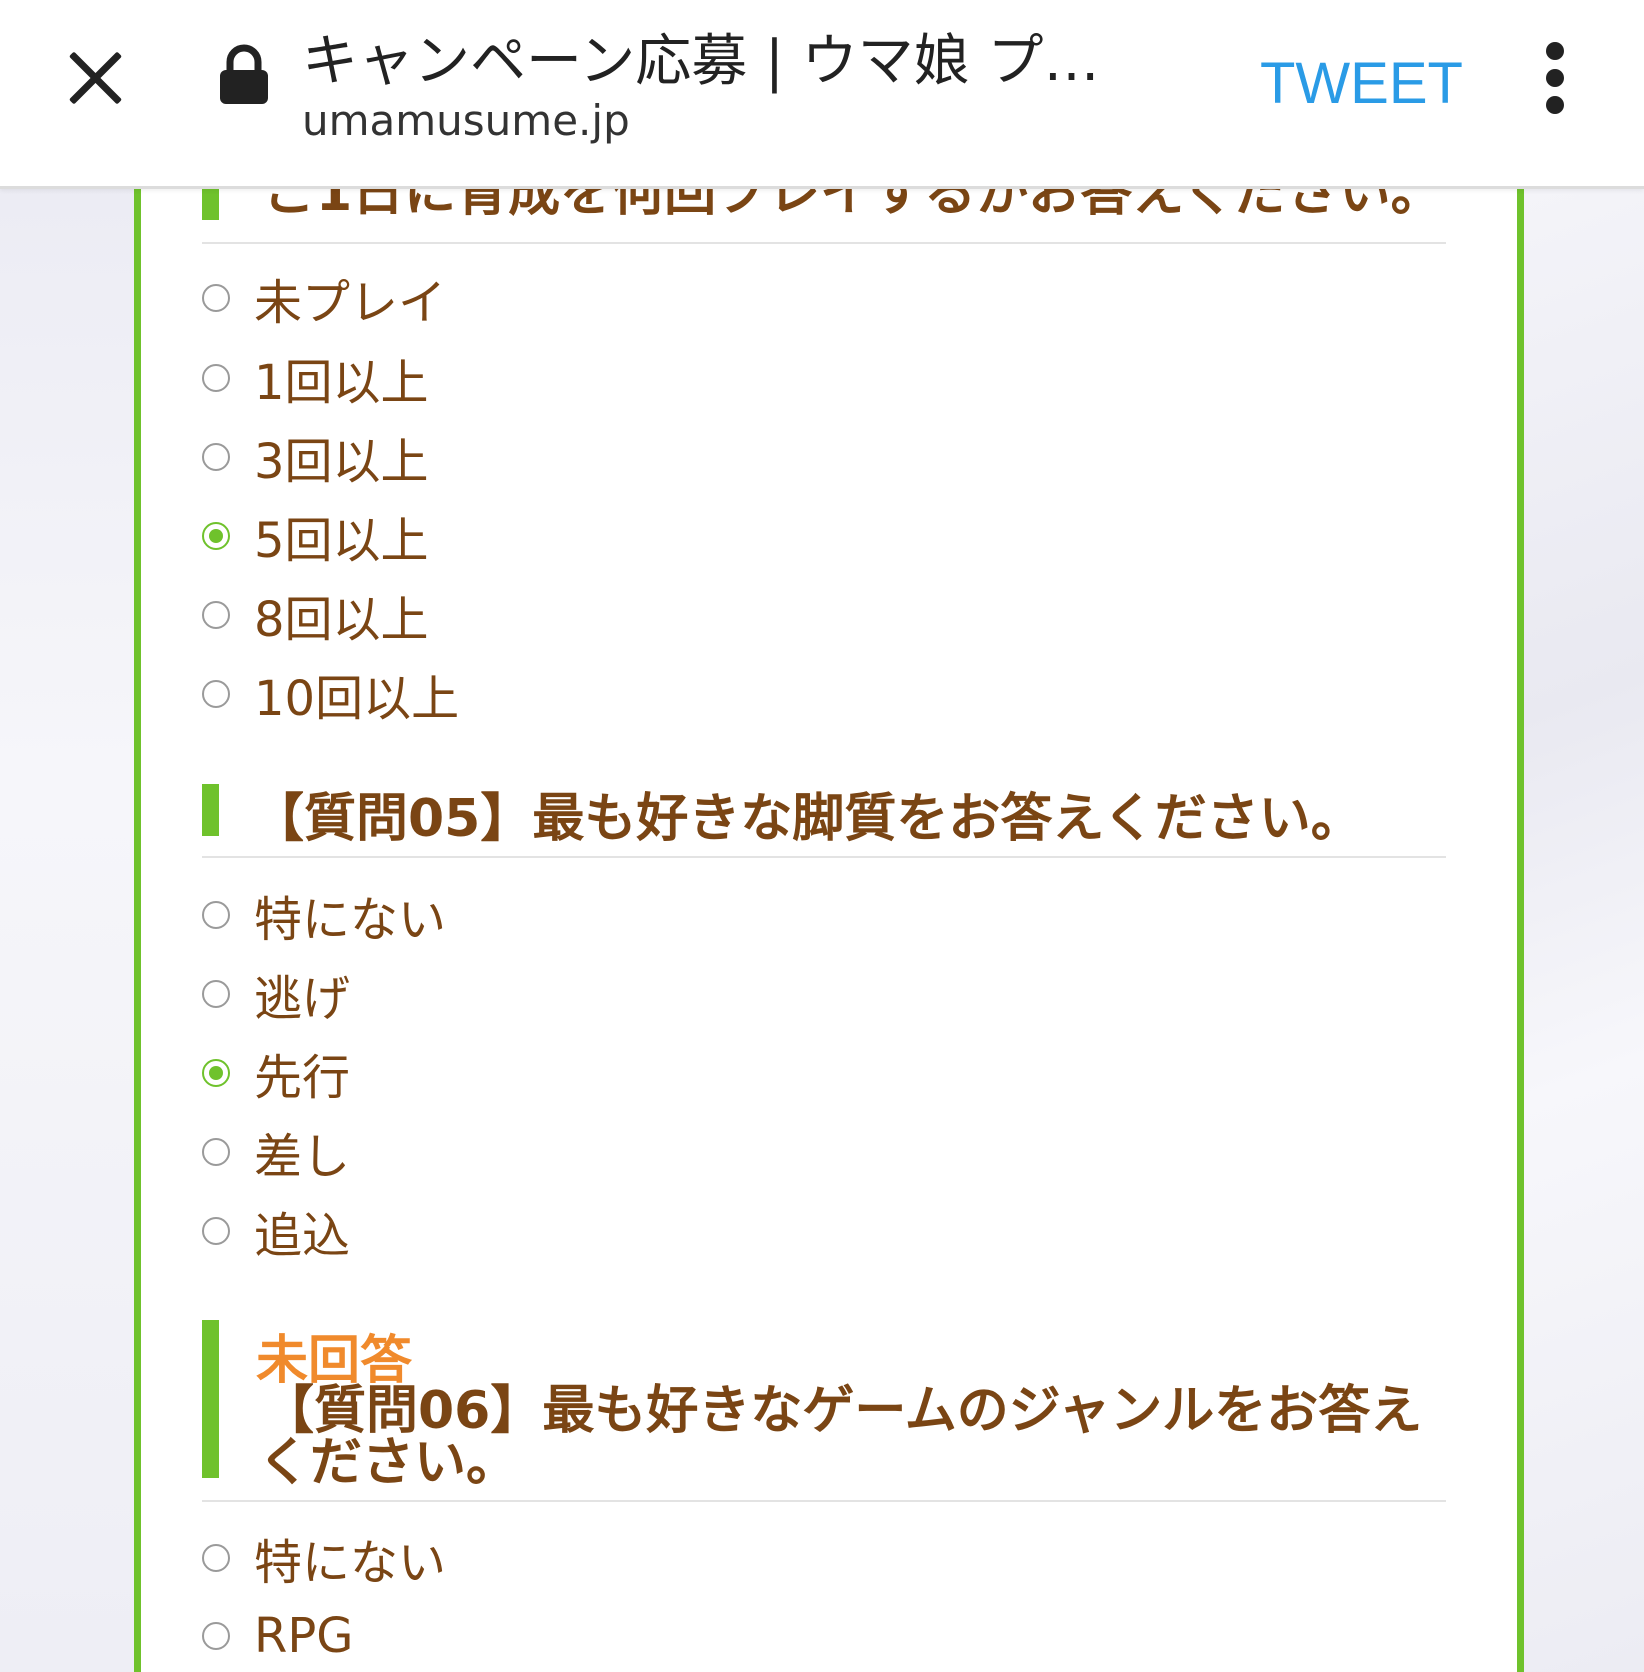 This screenshot has height=1672, width=1644. I want to click on q06-option: RPG, so click(278, 1636).